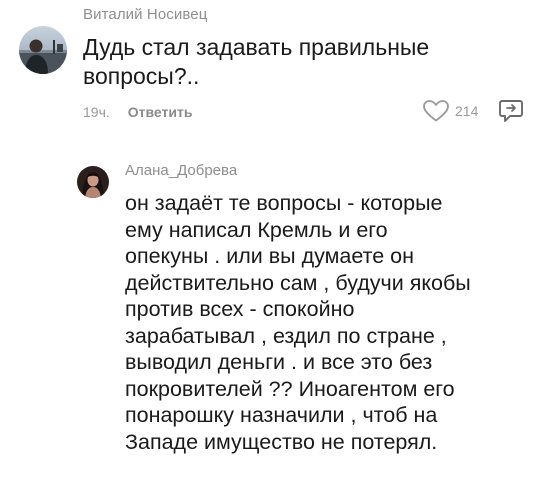 The height and width of the screenshot is (480, 548). What do you see at coordinates (284, 203) in the screenshot?
I see `reply-text-line: он задаёт те вопросы - которые` at bounding box center [284, 203].